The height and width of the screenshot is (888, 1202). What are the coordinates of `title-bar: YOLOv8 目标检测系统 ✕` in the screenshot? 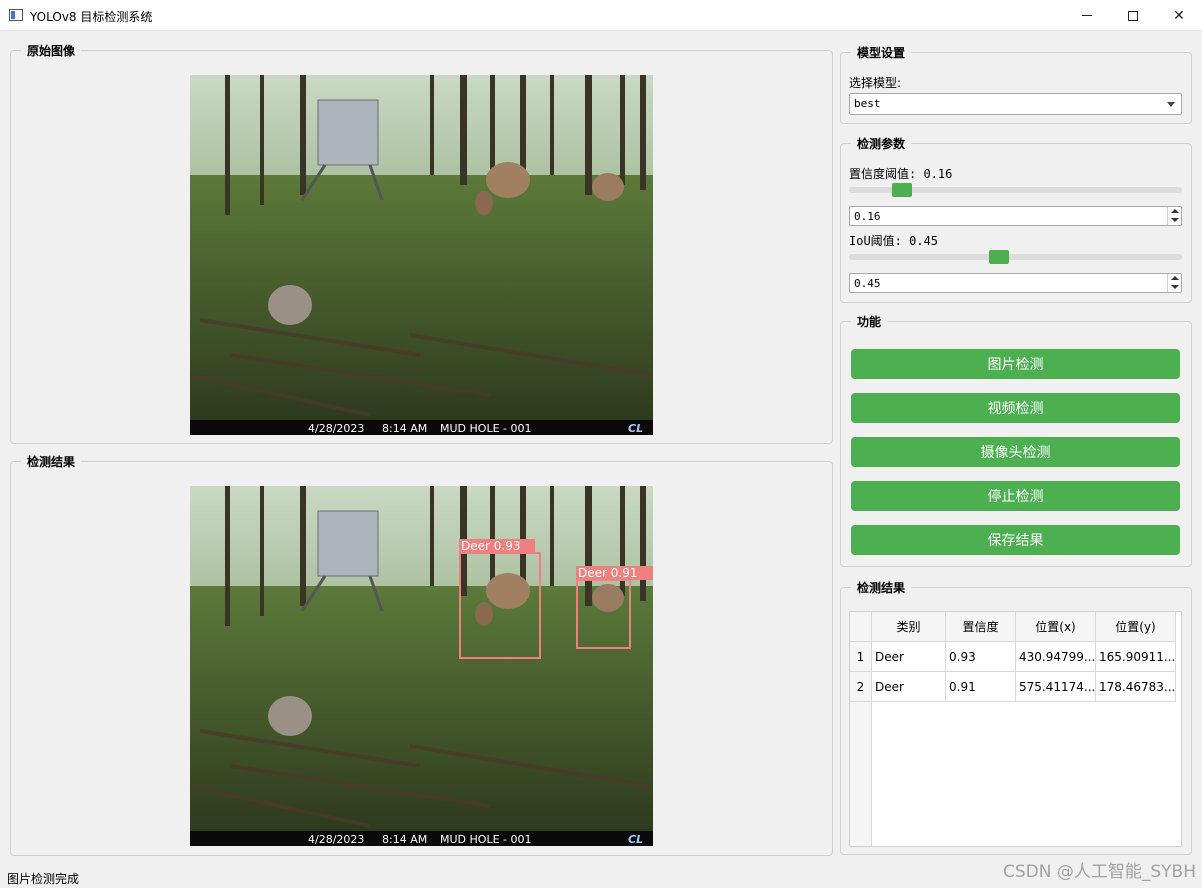 It's located at (601, 15).